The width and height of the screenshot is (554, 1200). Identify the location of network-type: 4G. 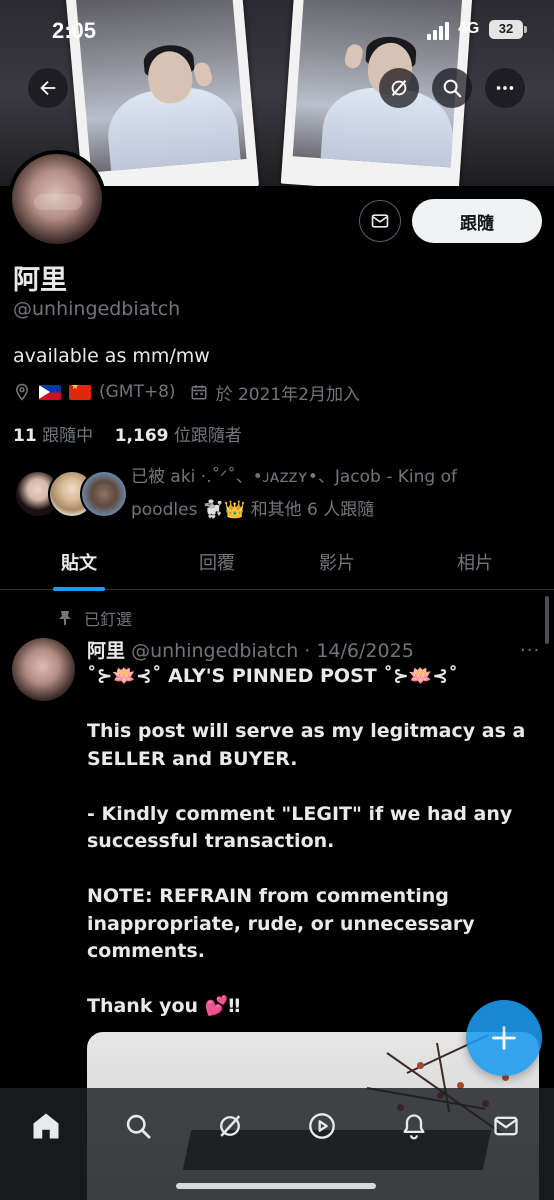
(469, 28).